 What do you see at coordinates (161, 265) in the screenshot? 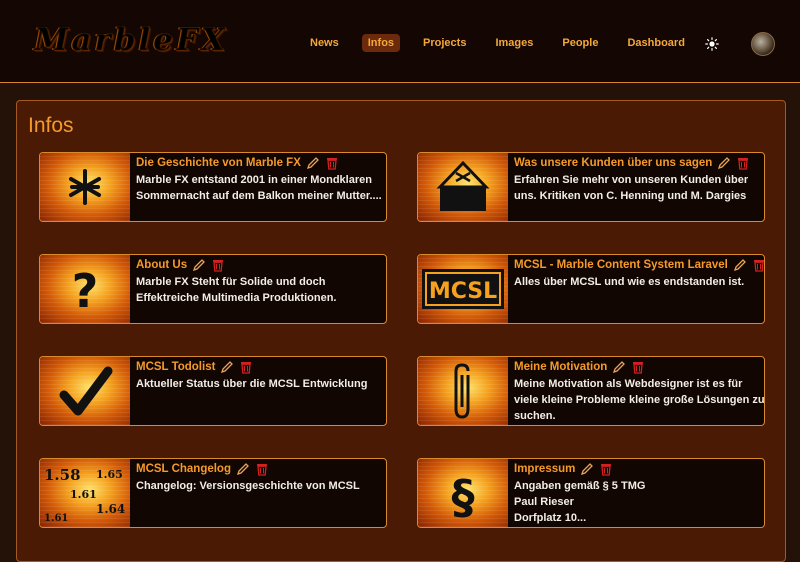
I see `card-title: About Us` at bounding box center [161, 265].